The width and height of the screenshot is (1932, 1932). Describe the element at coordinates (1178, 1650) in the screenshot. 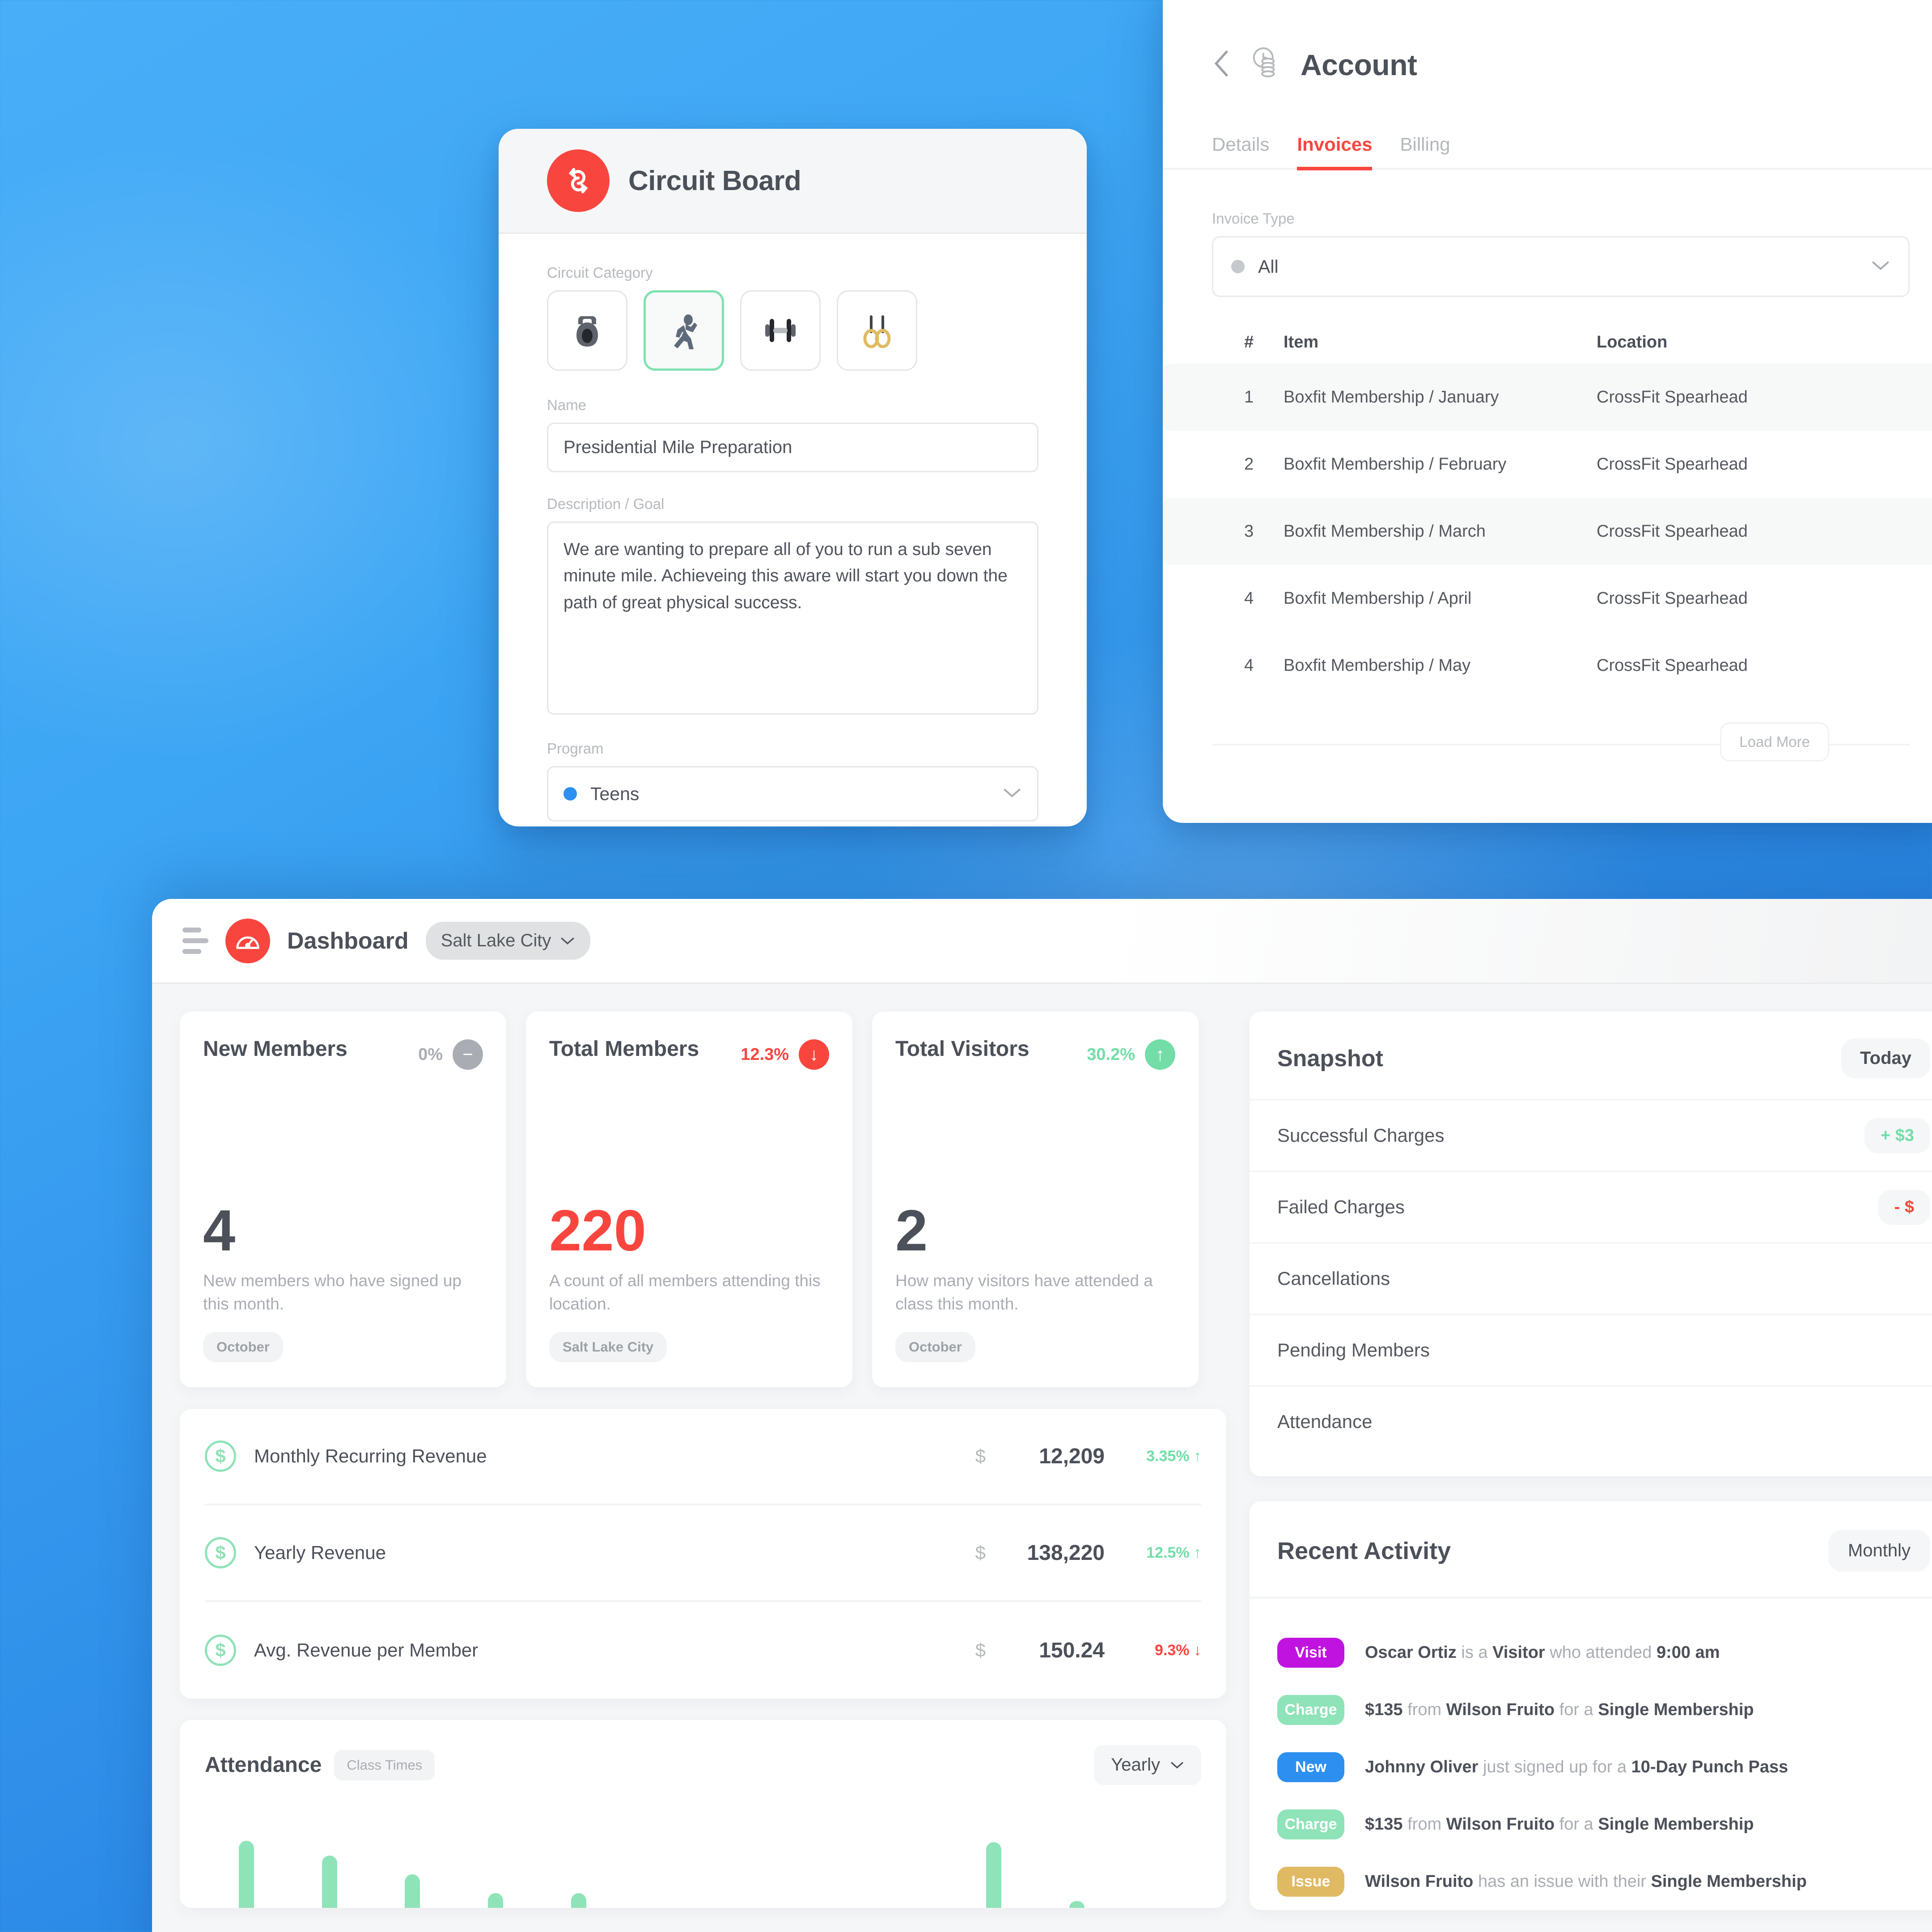

I see `revenue-delta: 9.3% ↓` at that location.